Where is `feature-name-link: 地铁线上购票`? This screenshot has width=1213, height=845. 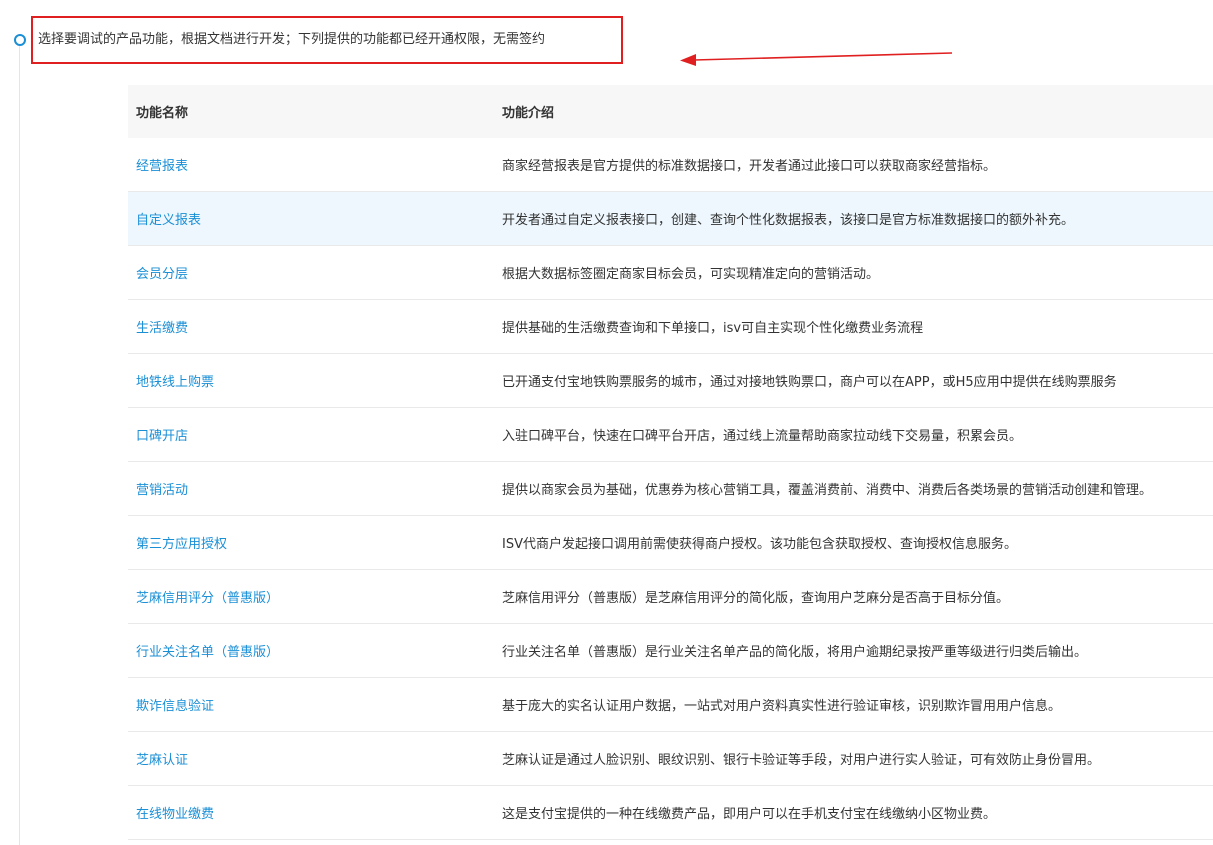
feature-name-link: 地铁线上购票 is located at coordinates (175, 382).